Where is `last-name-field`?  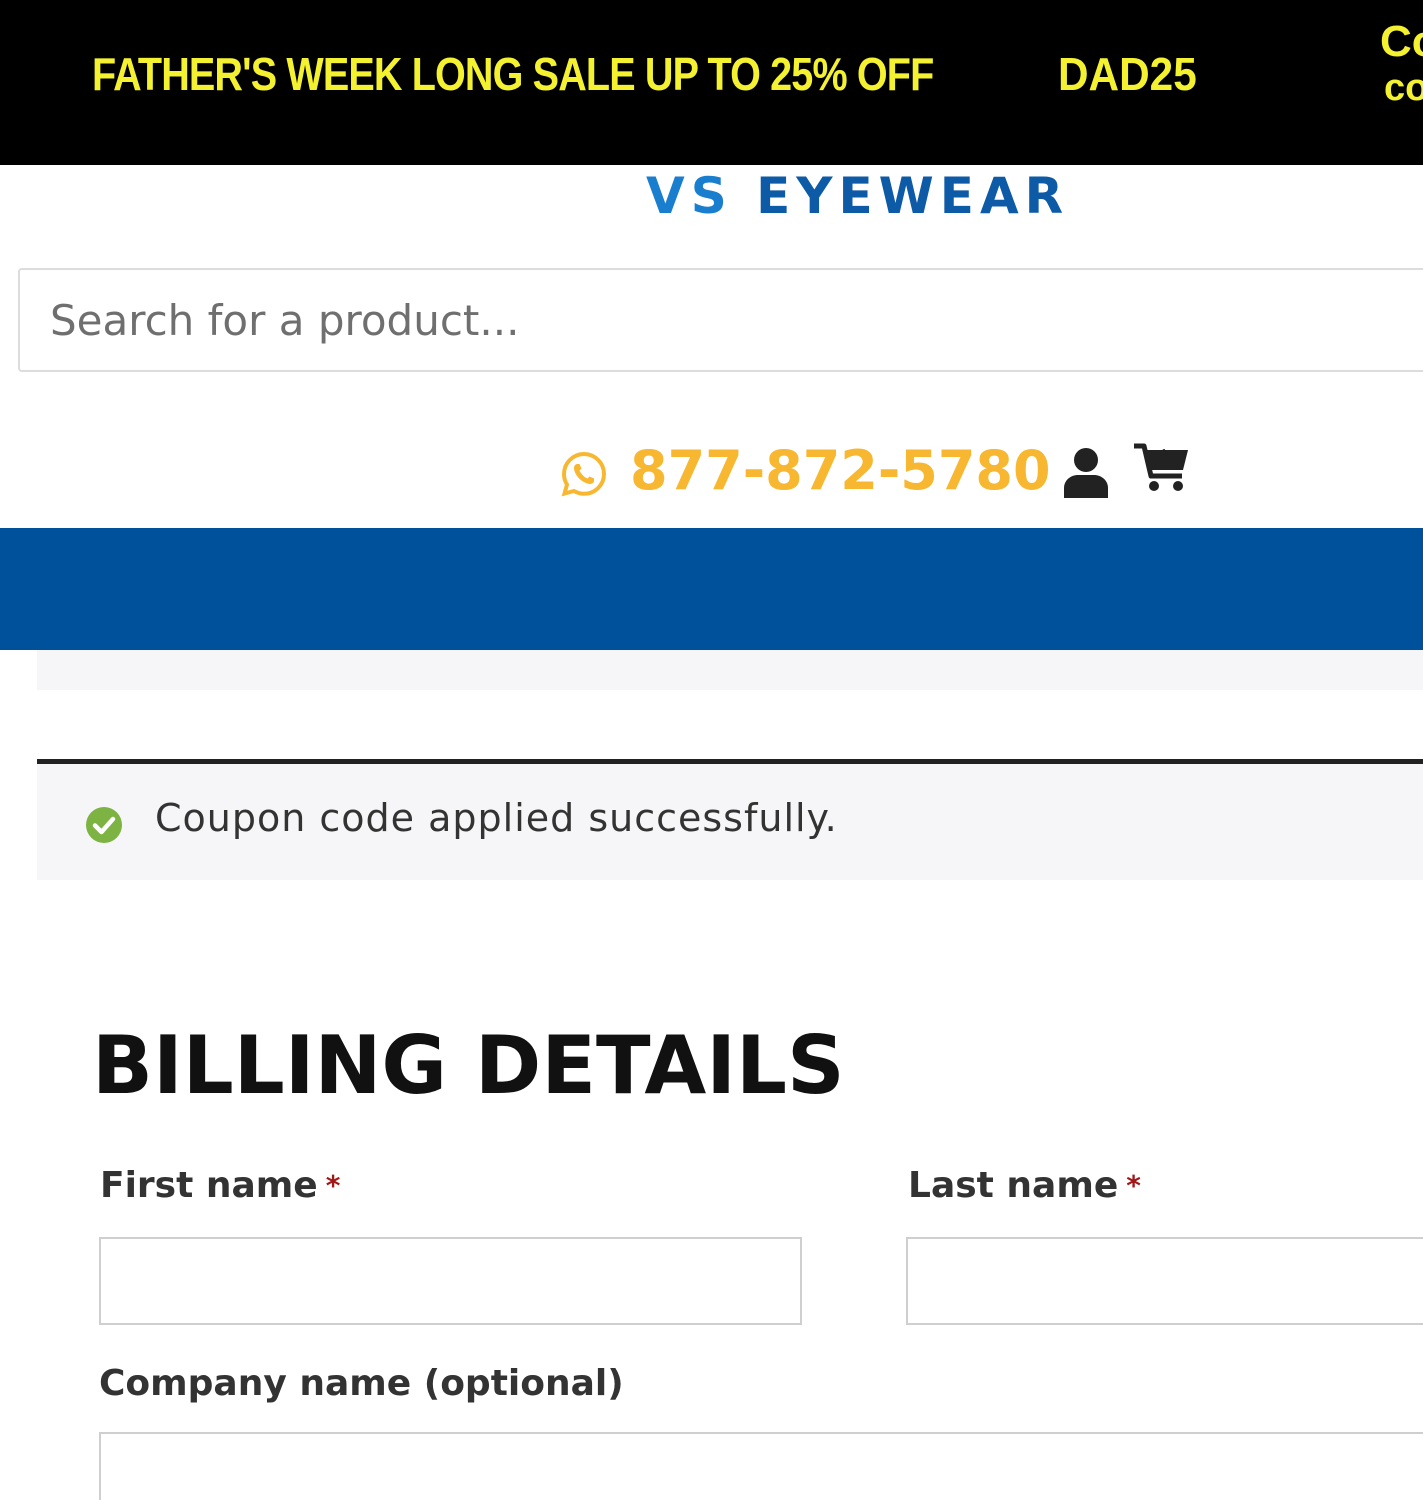 last-name-field is located at coordinates (1165, 1281).